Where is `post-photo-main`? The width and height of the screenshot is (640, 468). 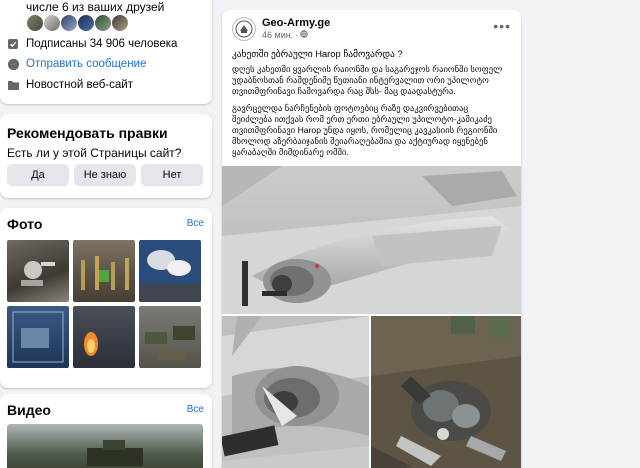
post-photo-main is located at coordinates (371, 240).